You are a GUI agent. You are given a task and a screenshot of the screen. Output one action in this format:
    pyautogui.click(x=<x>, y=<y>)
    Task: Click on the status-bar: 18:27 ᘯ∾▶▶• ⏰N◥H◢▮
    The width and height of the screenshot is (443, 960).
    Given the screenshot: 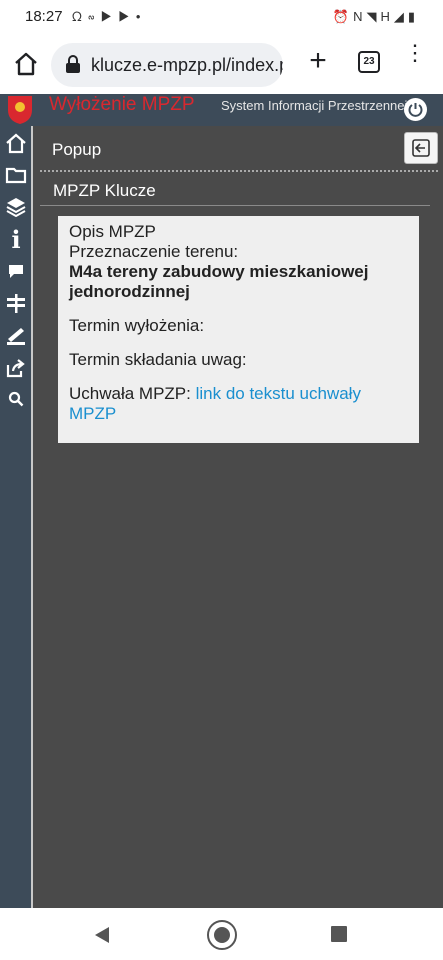 What is the action you would take?
    pyautogui.click(x=221, y=17)
    